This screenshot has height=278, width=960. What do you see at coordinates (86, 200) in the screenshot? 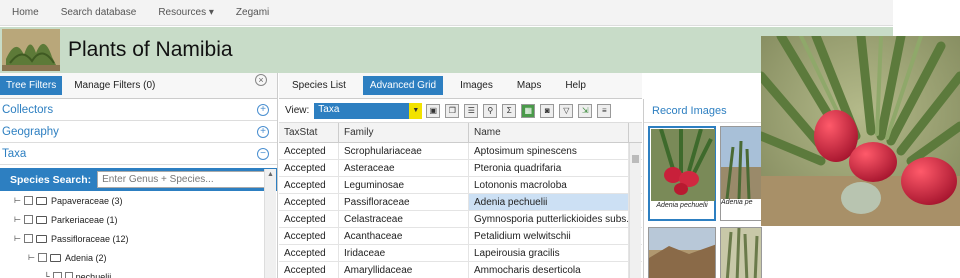
I see `tree-item-label: Papaveraceae (3)` at bounding box center [86, 200].